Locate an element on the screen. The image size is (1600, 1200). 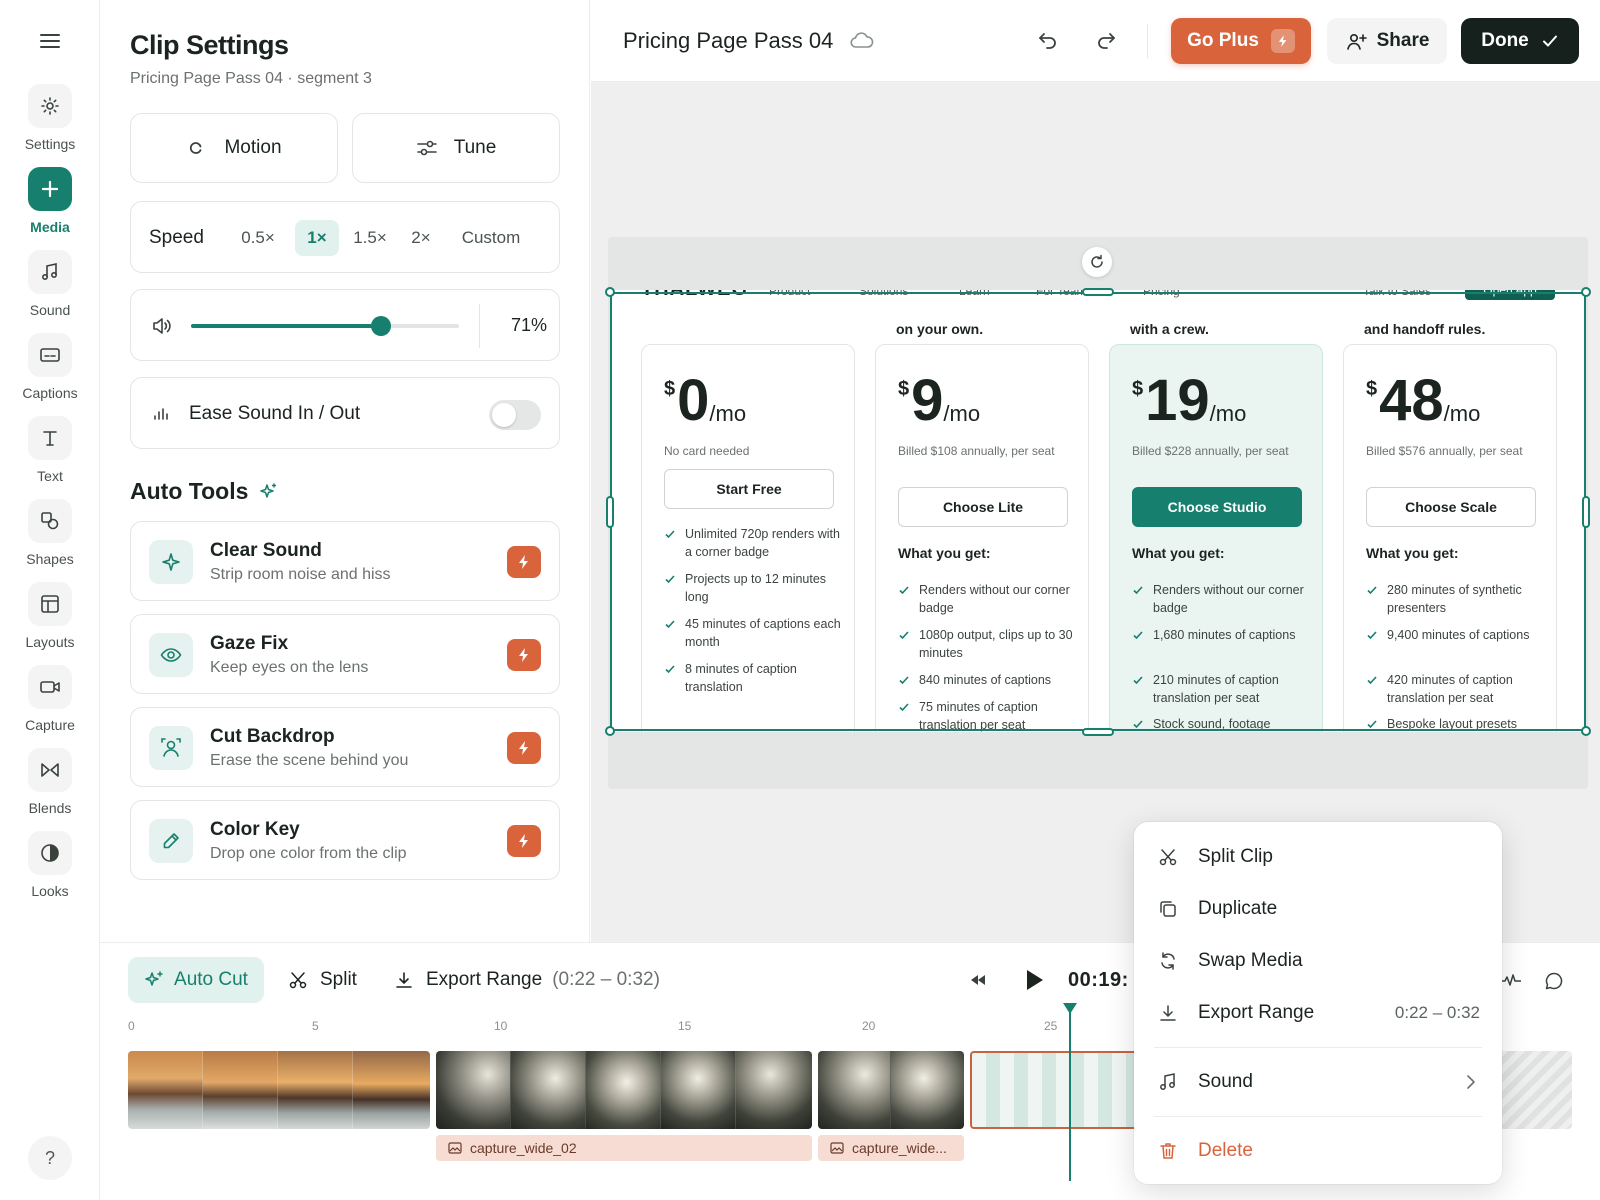
tab-label: Tune is located at coordinates (475, 147).